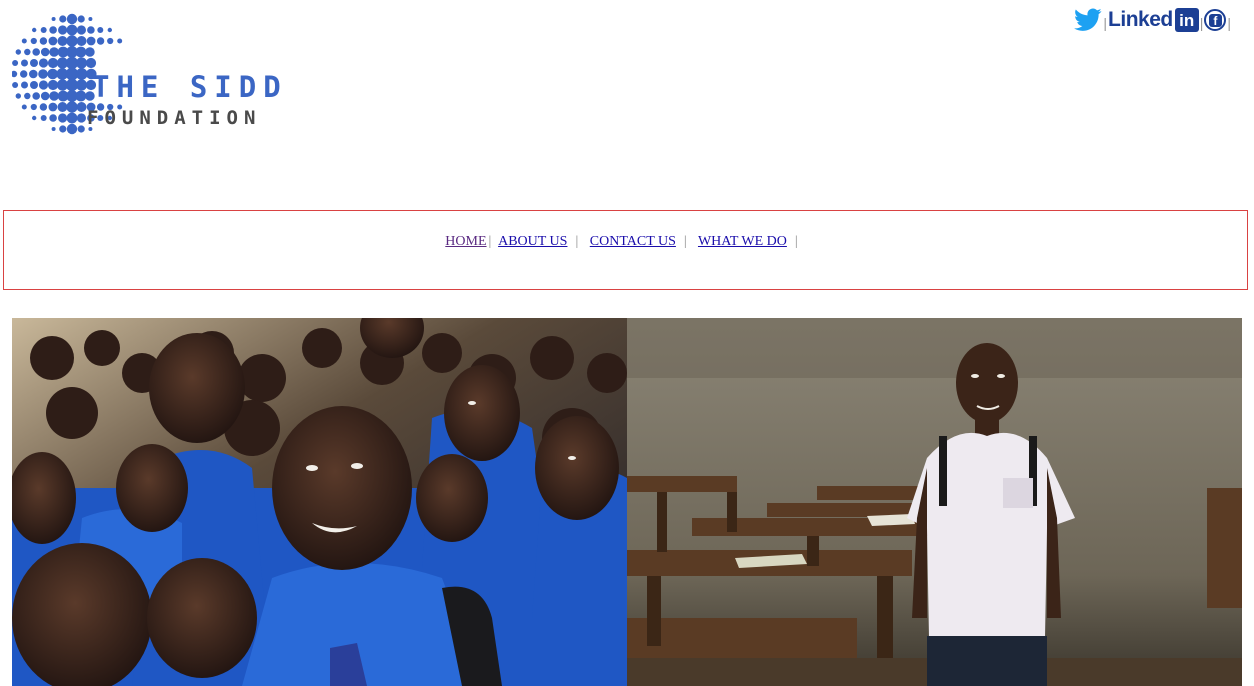  What do you see at coordinates (1140, 19) in the screenshot?
I see `linkedin-word: Linked` at bounding box center [1140, 19].